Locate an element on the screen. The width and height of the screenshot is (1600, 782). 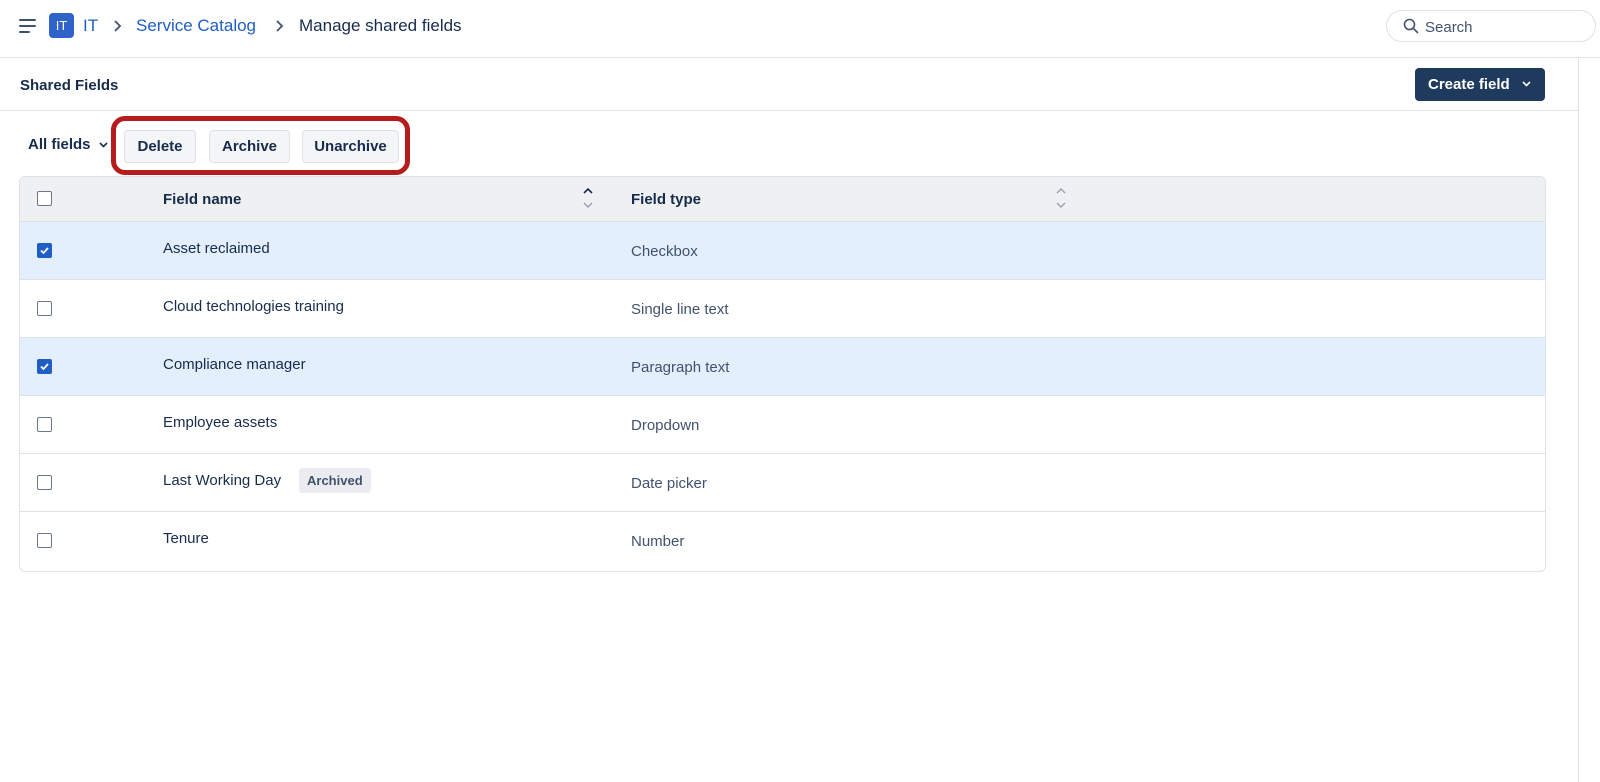
table-header: Field name Field type is located at coordinates (782, 199).